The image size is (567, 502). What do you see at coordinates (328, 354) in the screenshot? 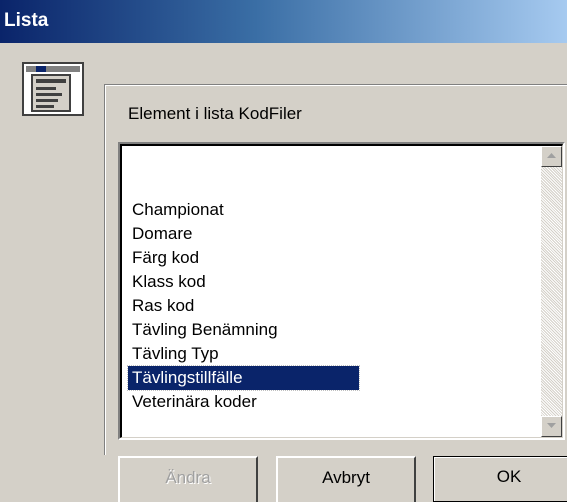
I see `list-item: Tävling Typ` at bounding box center [328, 354].